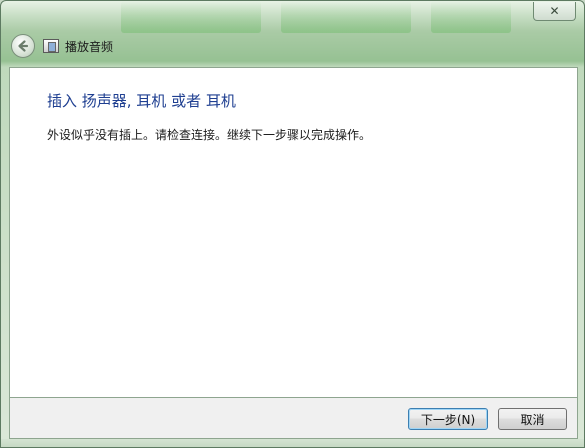 This screenshot has height=448, width=585. Describe the element at coordinates (141, 101) in the screenshot. I see `page-heading: 插入 扬声器, 耳机 或者 耳机` at that location.